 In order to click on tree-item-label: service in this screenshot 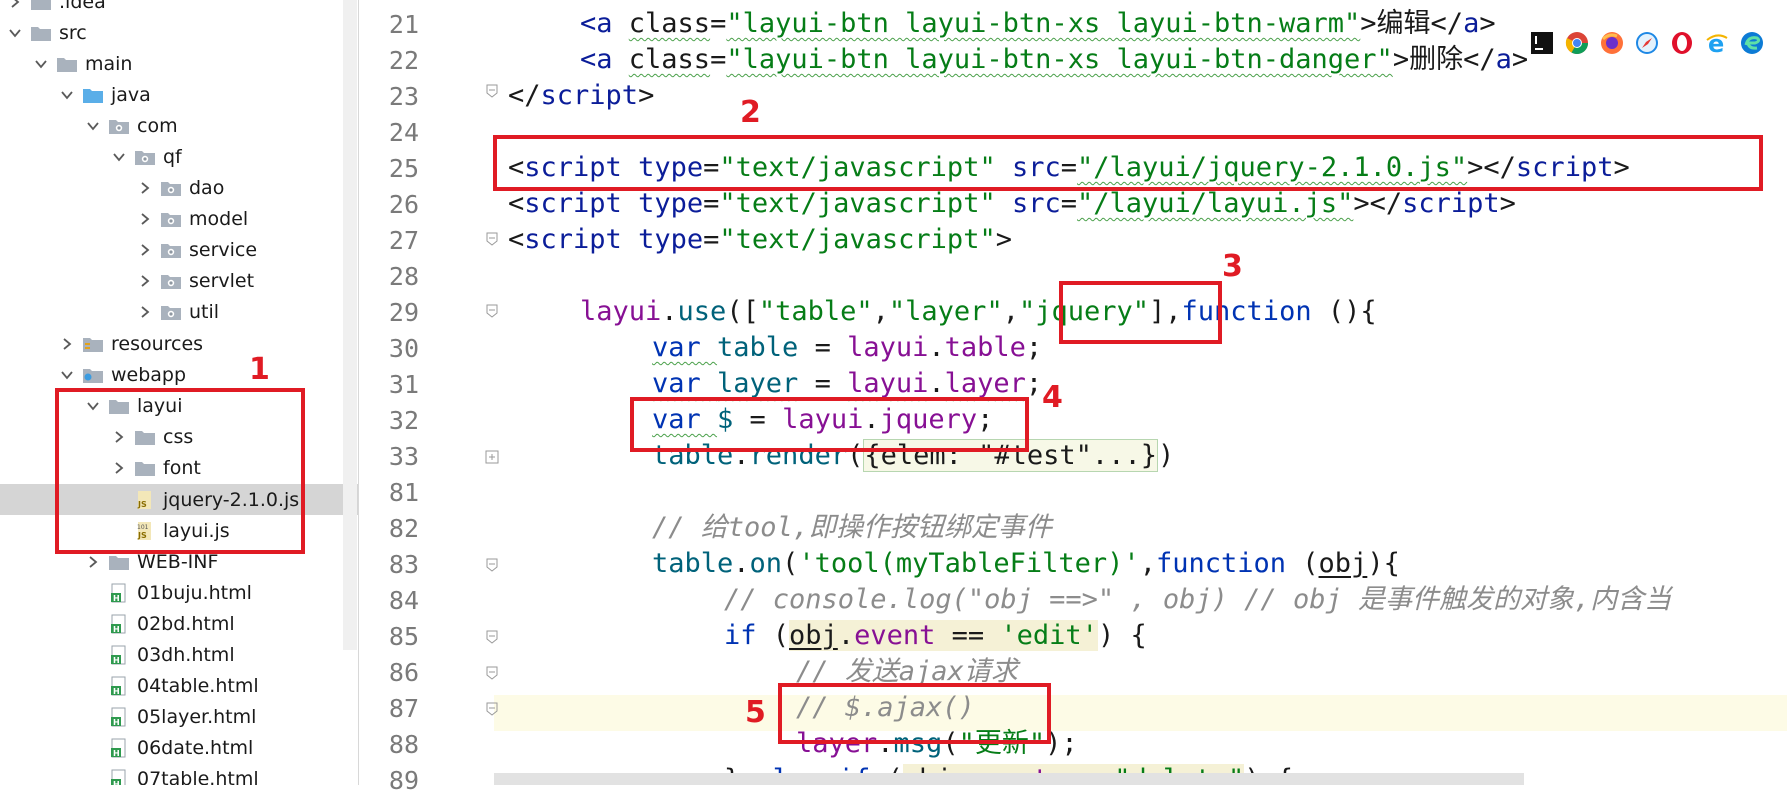, I will do `click(223, 249)`.